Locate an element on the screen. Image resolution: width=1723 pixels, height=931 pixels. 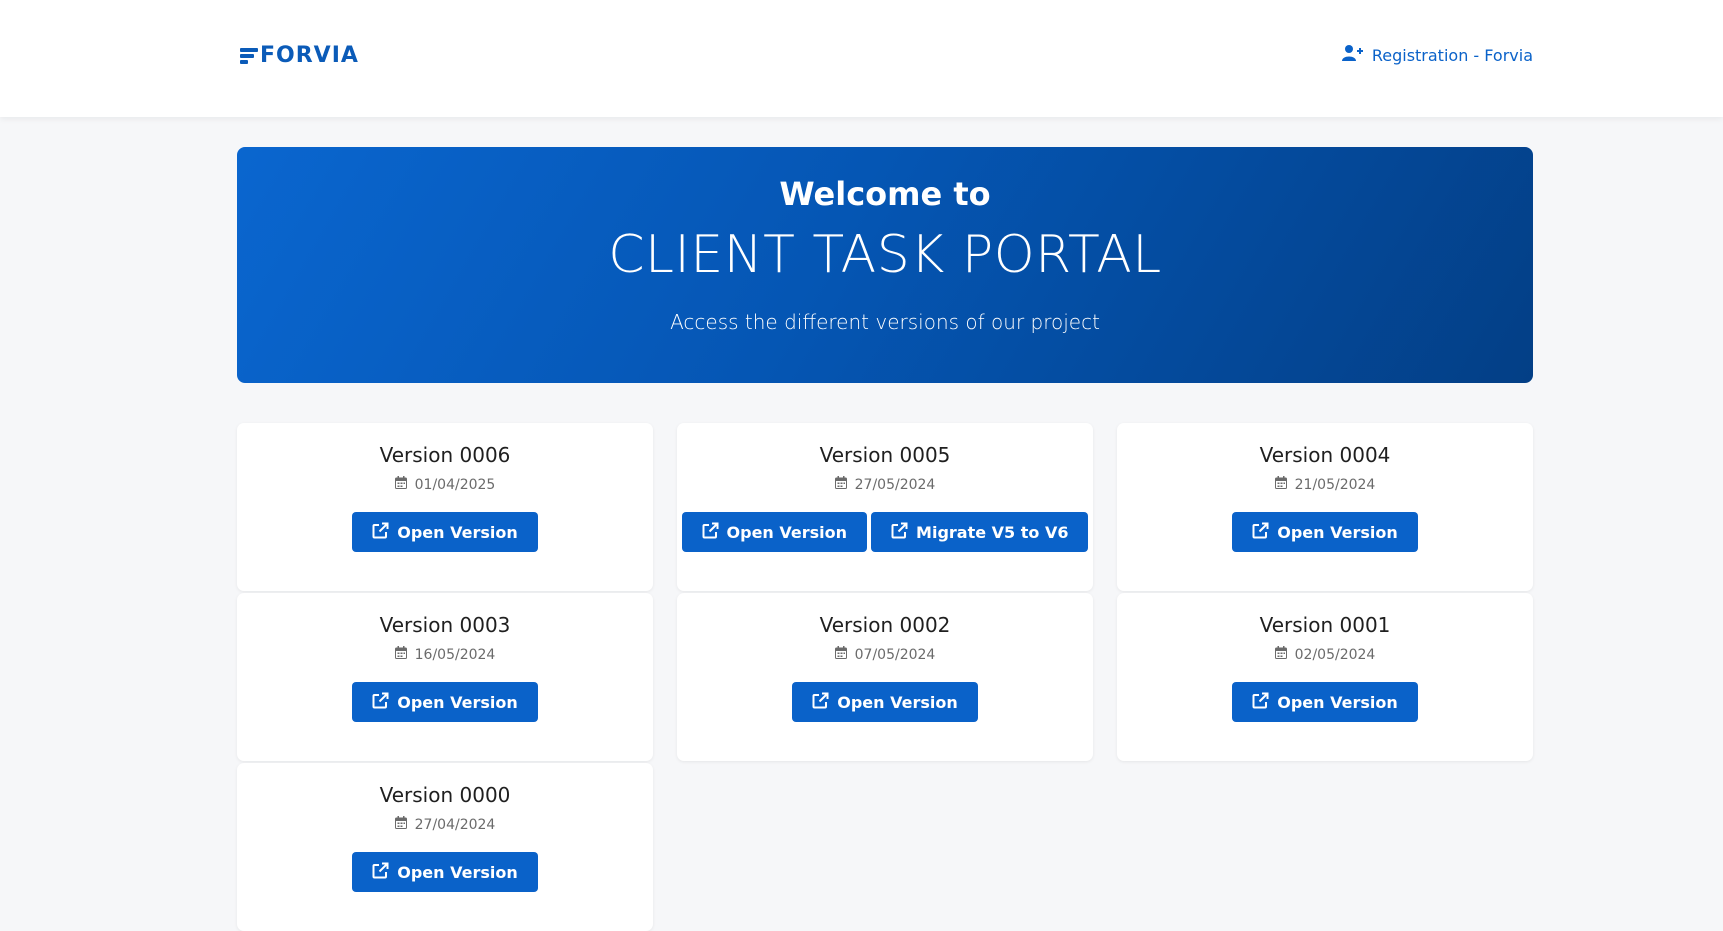
version-date: 01/04/2025 is located at coordinates (445, 484).